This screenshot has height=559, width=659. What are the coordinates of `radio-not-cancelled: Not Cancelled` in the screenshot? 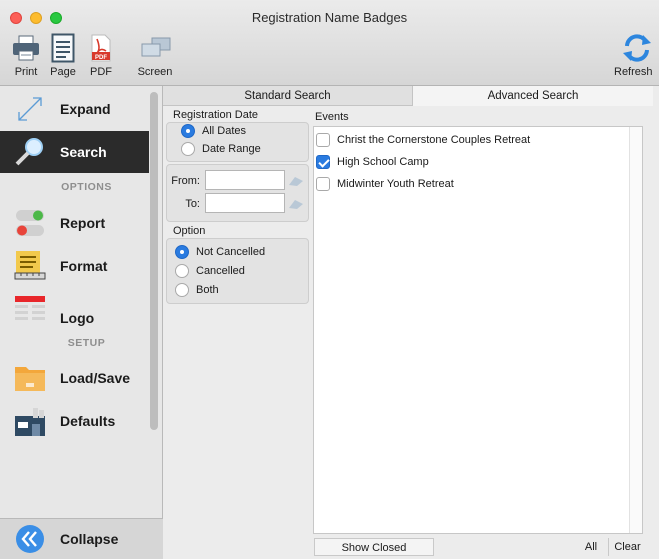 It's located at (220, 252).